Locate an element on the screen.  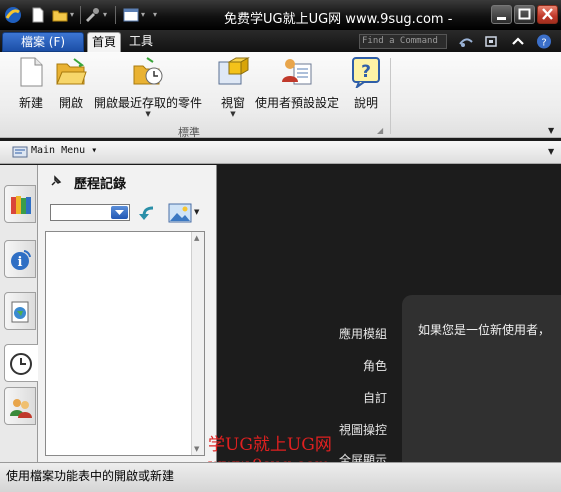
main-menu-label: Main Menu is located at coordinates (58, 150).